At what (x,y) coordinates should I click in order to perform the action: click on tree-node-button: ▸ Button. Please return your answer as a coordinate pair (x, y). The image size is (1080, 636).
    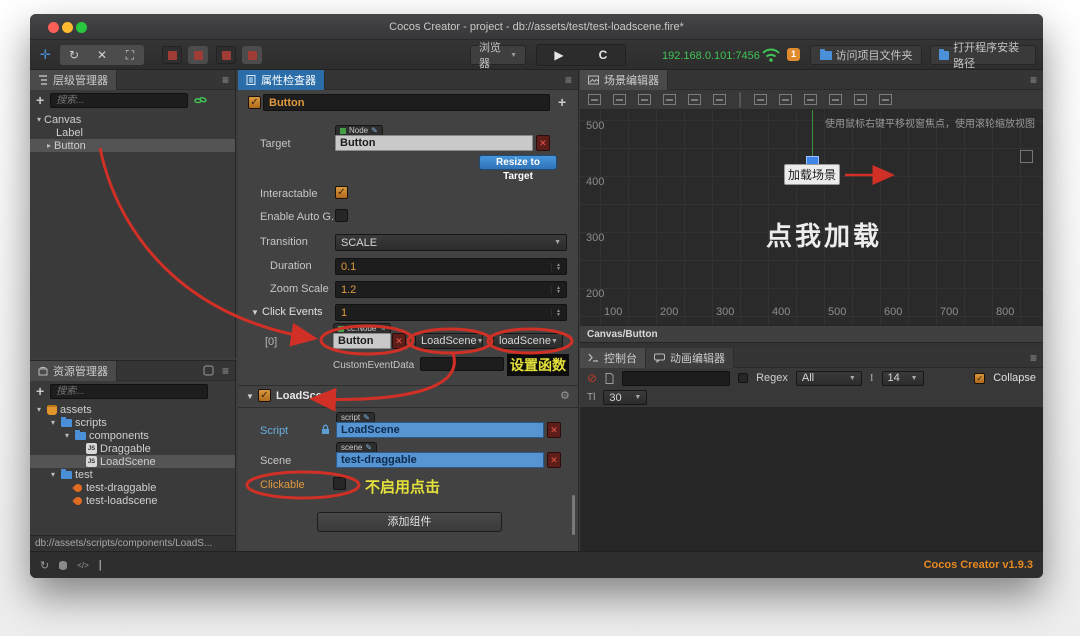
    Looking at the image, I should click on (132, 145).